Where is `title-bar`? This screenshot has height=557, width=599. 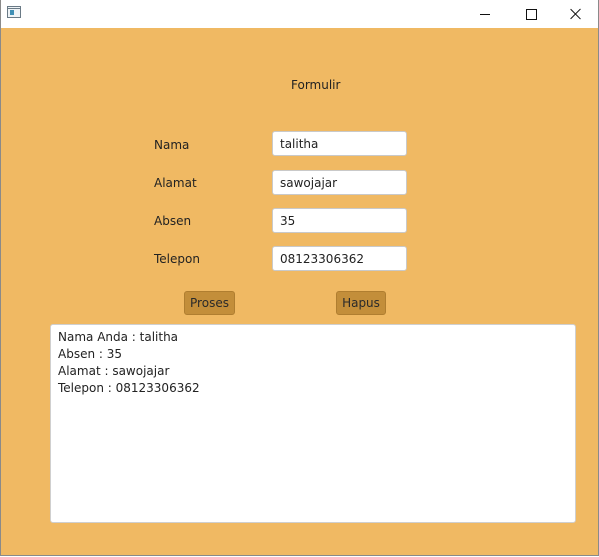 title-bar is located at coordinates (299, 14).